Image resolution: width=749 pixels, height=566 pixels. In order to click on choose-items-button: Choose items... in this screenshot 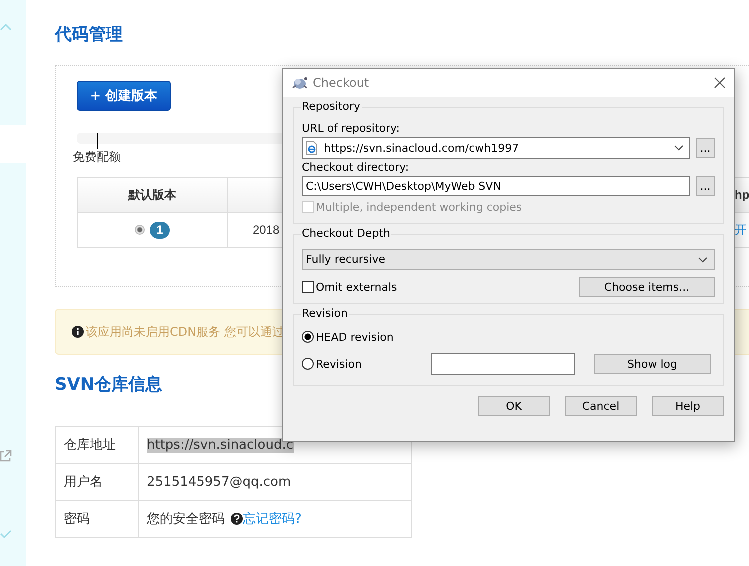, I will do `click(647, 287)`.